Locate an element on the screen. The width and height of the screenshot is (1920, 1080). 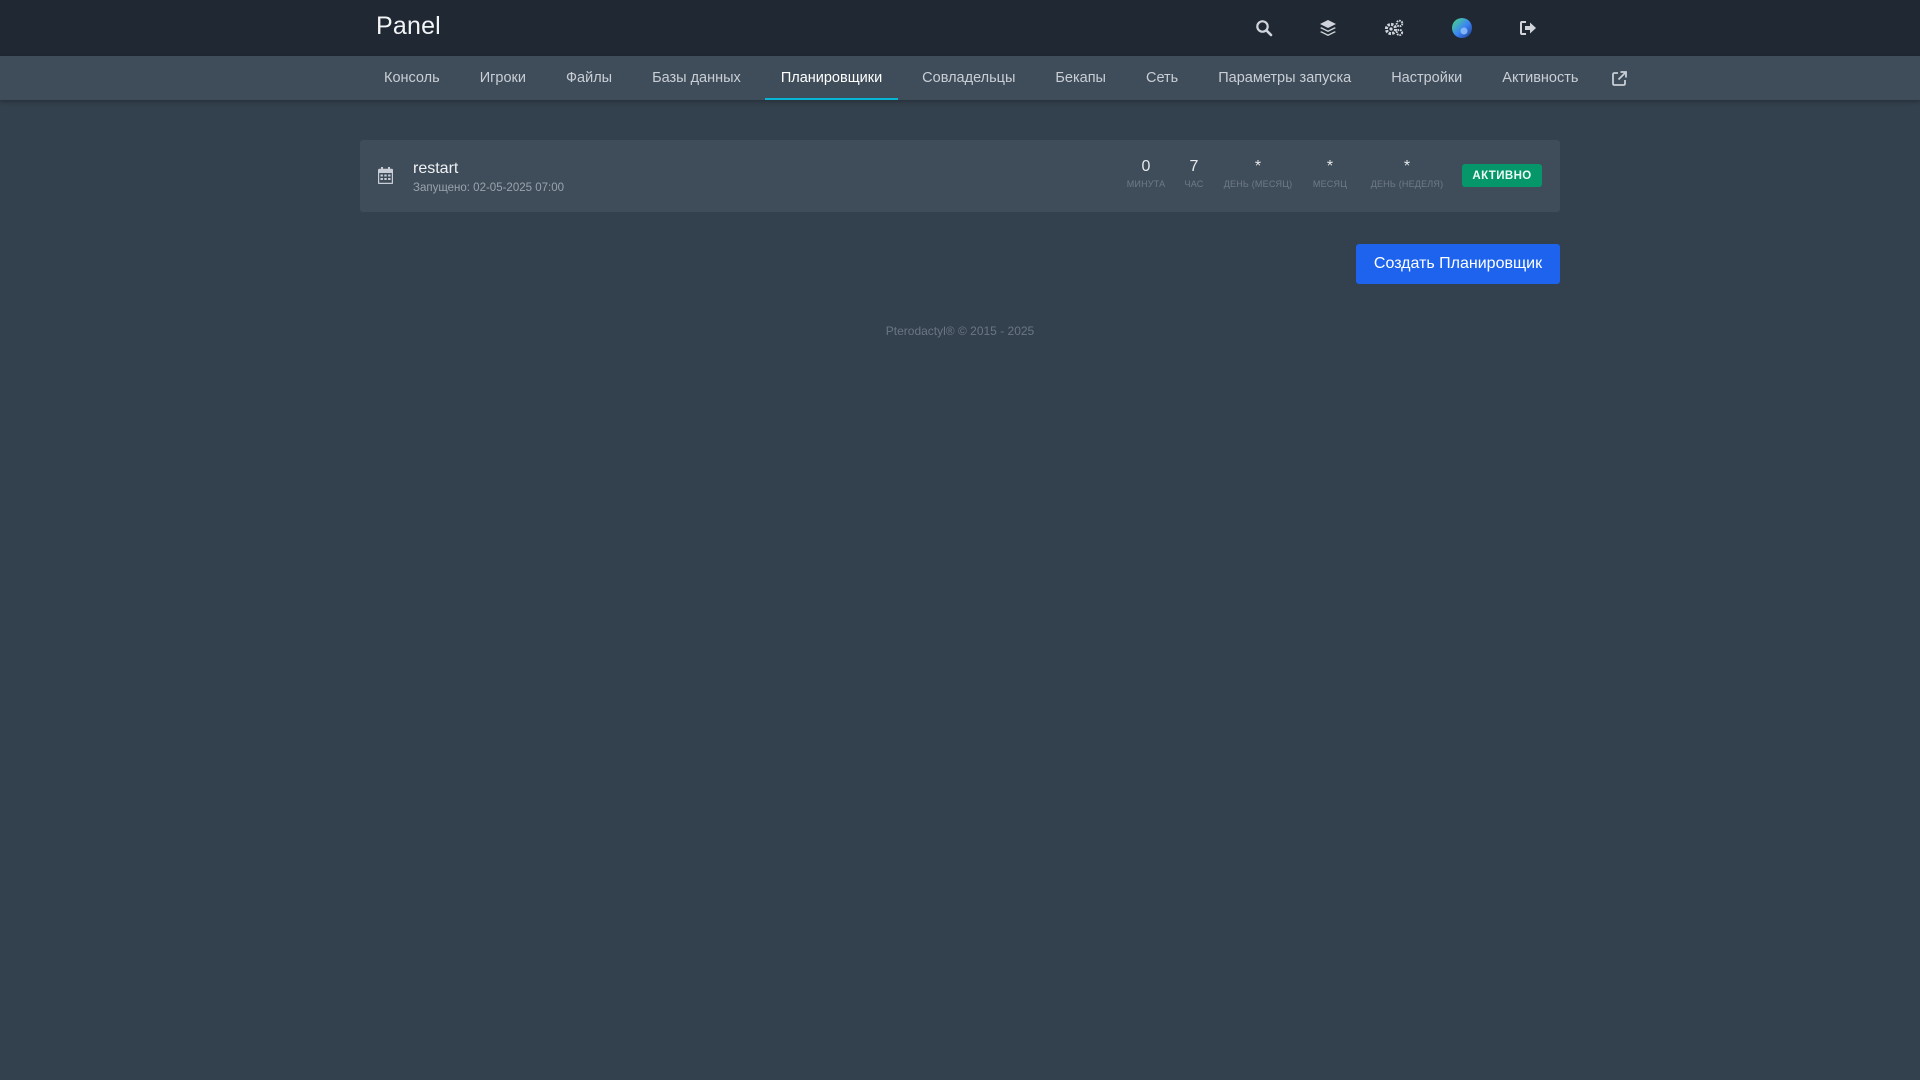
tab-settings: Настройки is located at coordinates (1426, 78).